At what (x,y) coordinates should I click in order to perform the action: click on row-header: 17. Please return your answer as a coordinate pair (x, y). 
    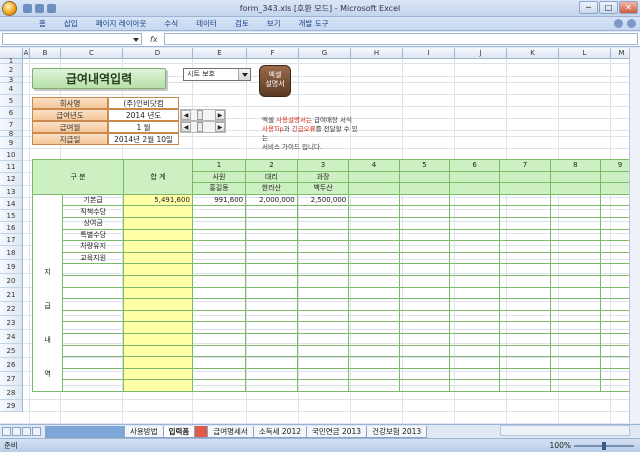
    Looking at the image, I should click on (11, 240).